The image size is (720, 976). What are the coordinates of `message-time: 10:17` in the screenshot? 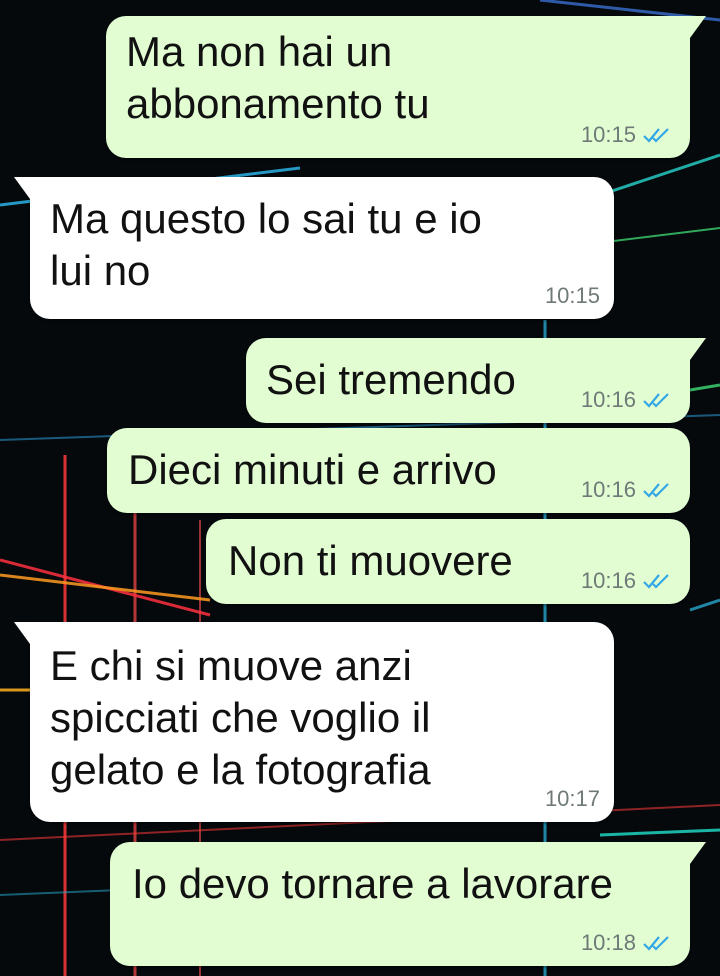 It's located at (572, 798).